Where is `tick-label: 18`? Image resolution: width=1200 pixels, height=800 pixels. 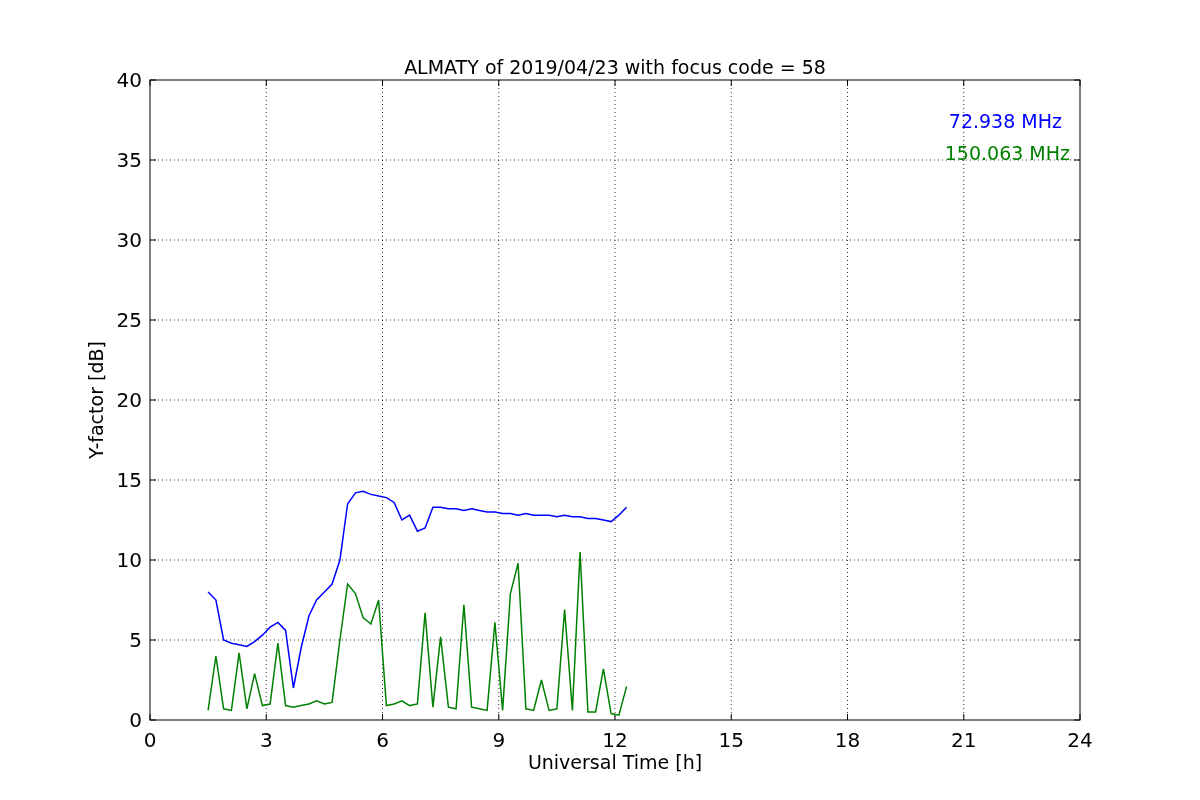 tick-label: 18 is located at coordinates (847, 740).